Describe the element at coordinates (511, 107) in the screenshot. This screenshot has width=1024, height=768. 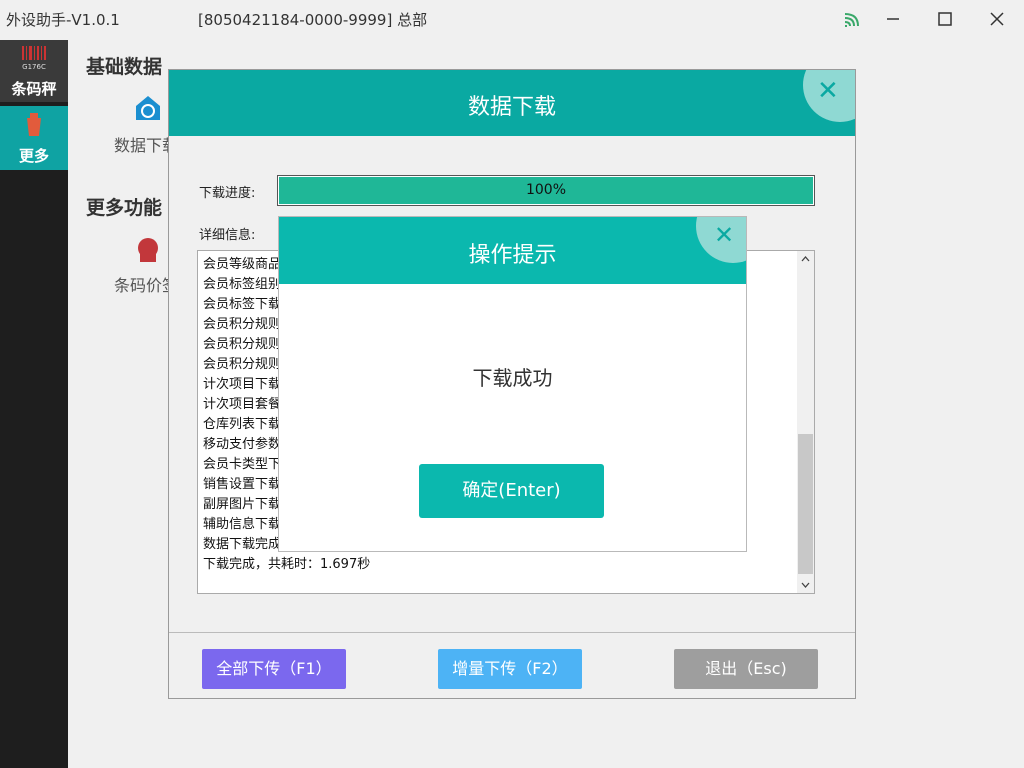
I see `dialog-title: 数据下载` at that location.